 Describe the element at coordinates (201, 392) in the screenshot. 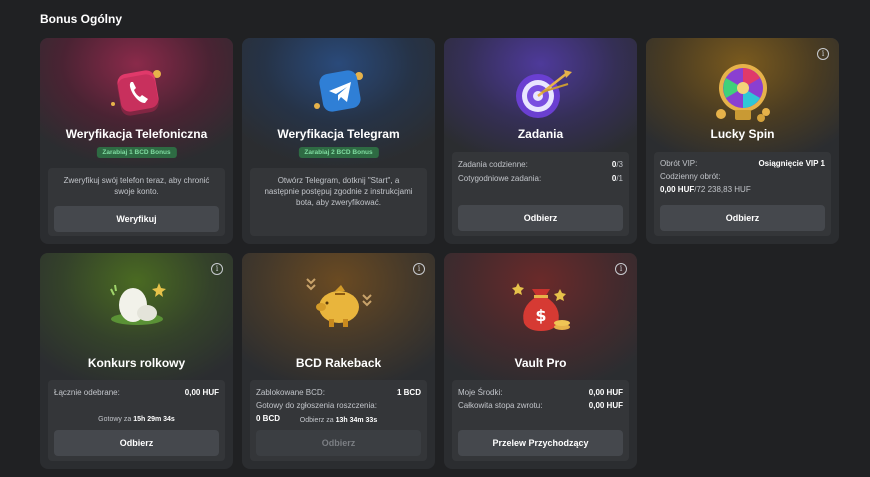

I see `total-received-value: 0,00 HUF` at that location.